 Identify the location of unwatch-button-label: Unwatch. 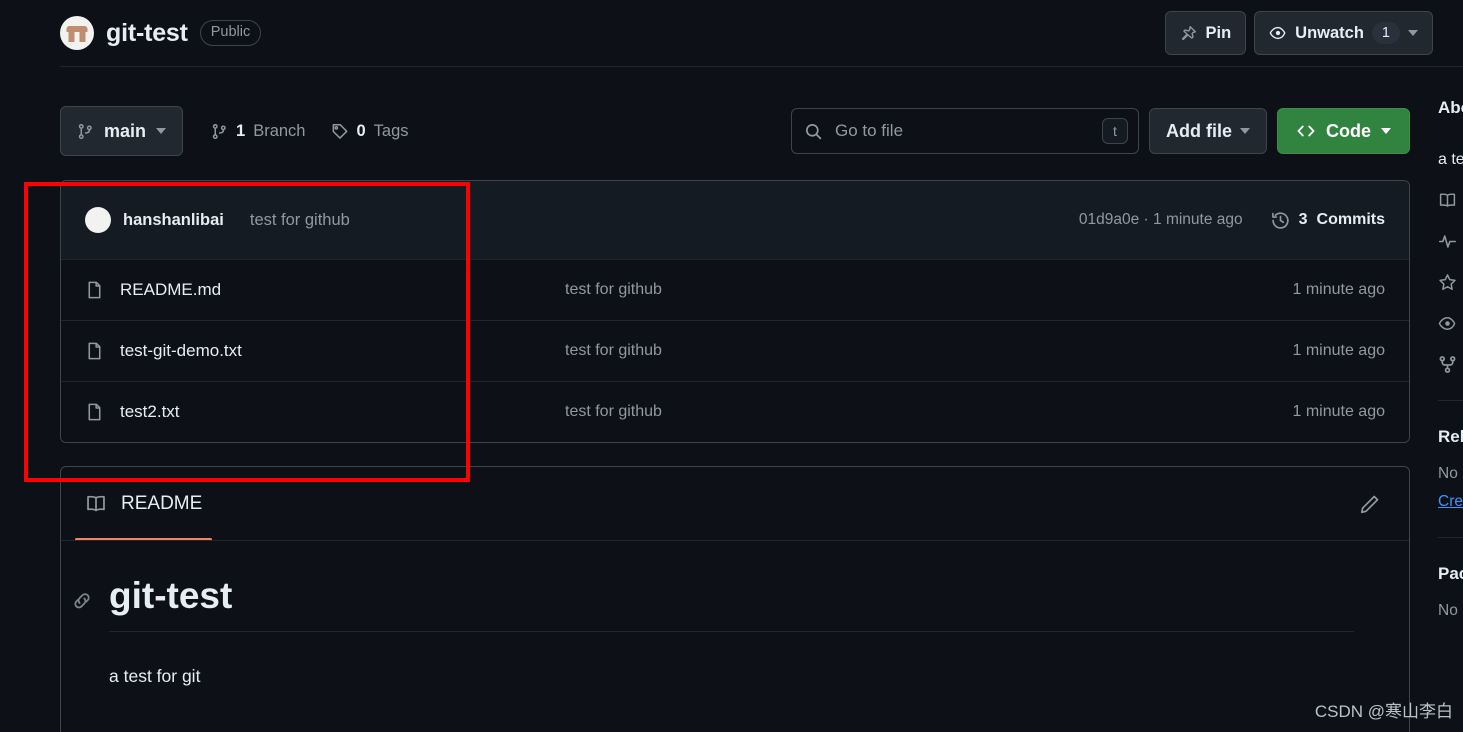
(1329, 32).